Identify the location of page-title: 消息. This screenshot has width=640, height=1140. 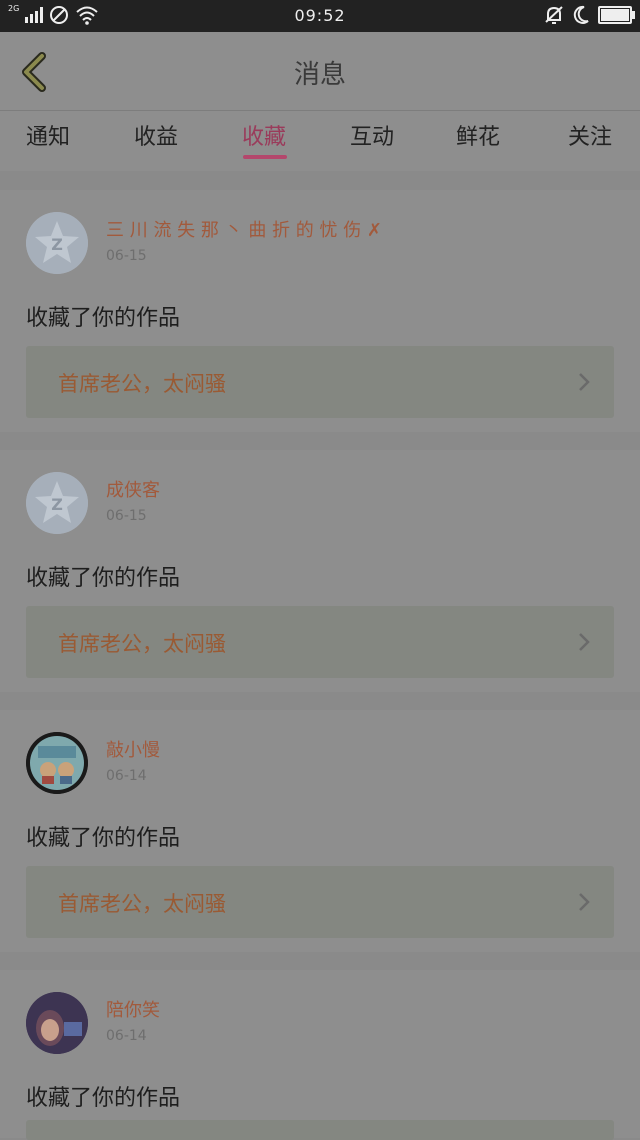
(319, 75).